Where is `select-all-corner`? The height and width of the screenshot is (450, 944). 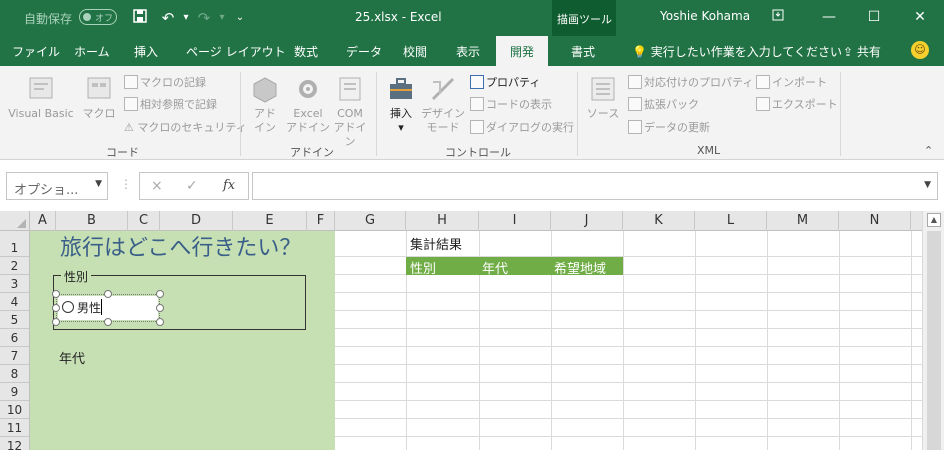
select-all-corner is located at coordinates (15, 221).